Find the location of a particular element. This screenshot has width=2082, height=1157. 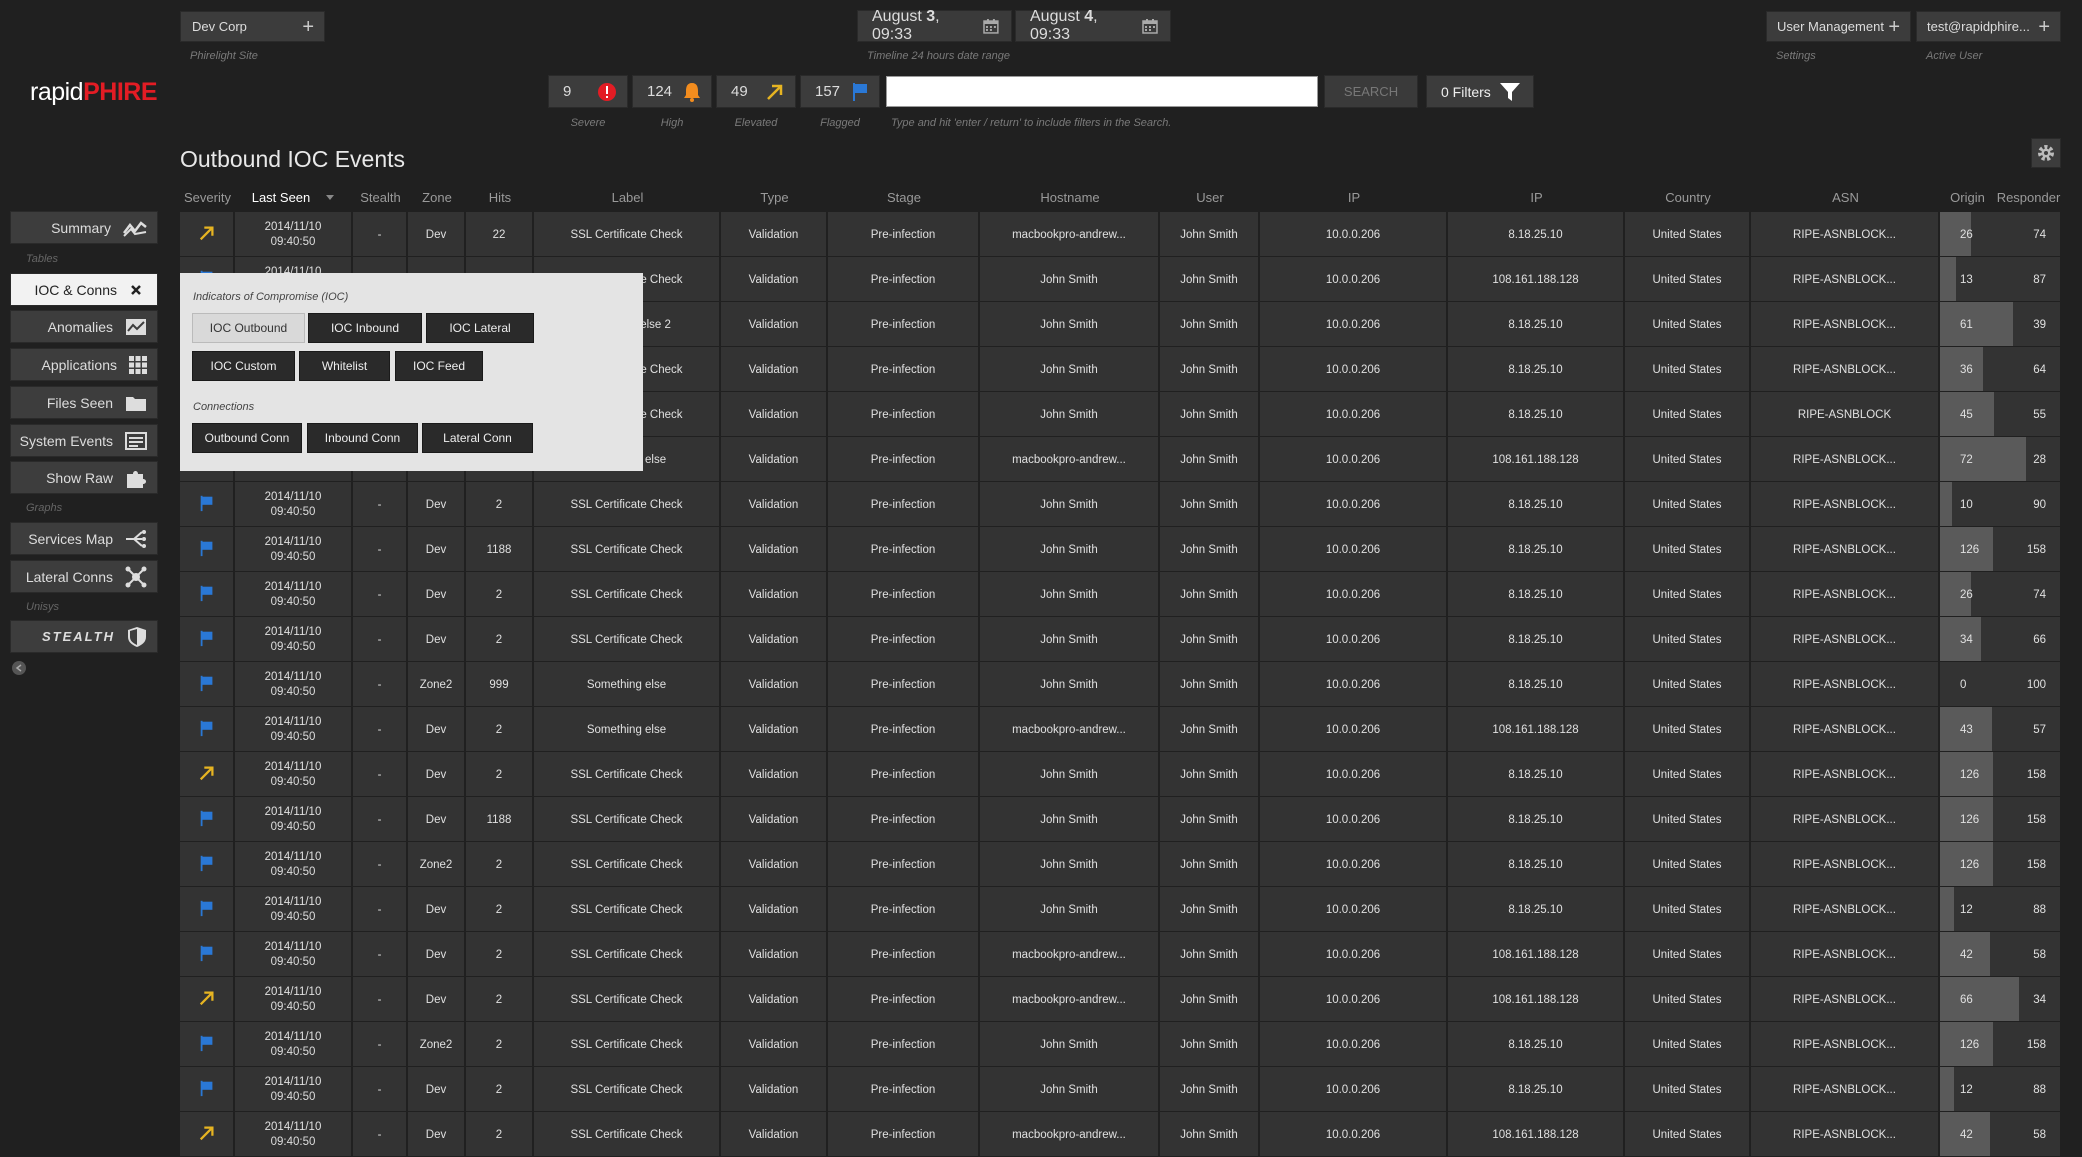

lateral-conn-button: Lateral Conn is located at coordinates (477, 438).